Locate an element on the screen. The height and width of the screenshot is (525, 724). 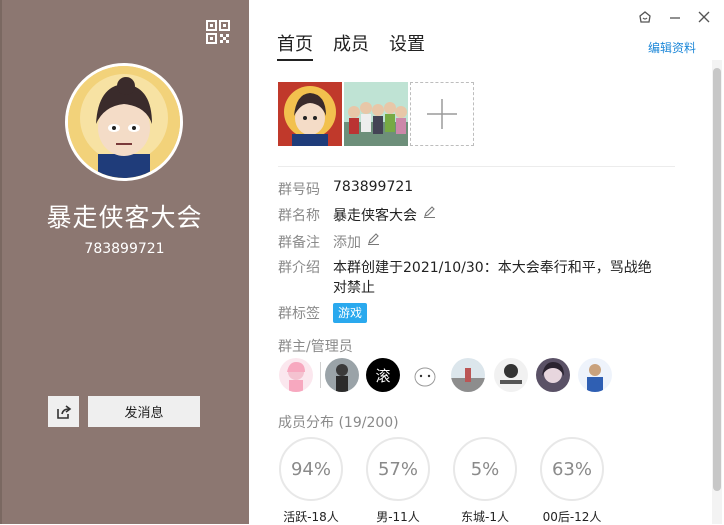
info-label: 群介绍 is located at coordinates (299, 268).